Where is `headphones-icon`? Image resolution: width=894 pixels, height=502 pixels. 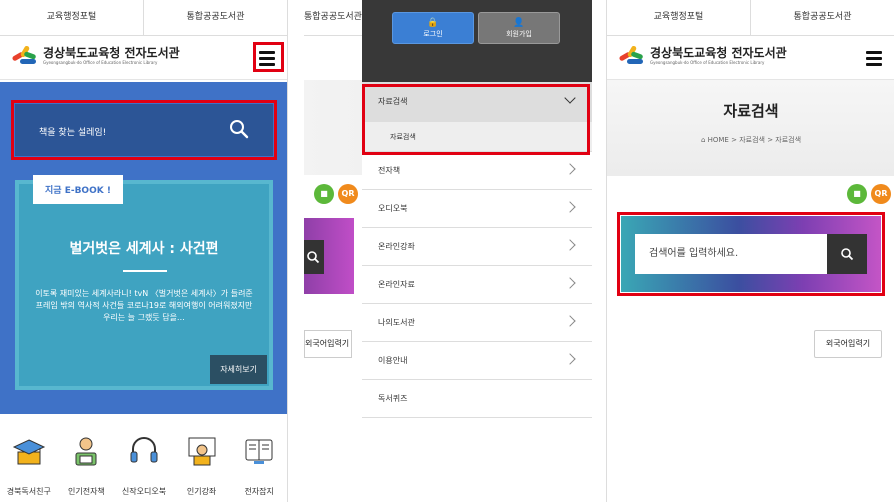
headphones-icon is located at coordinates (144, 450).